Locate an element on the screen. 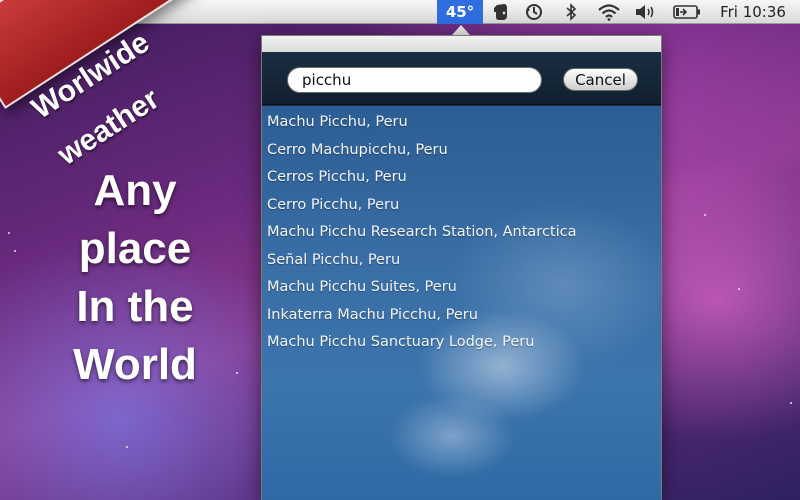 The width and height of the screenshot is (800, 500). time-machine-icon is located at coordinates (534, 12).